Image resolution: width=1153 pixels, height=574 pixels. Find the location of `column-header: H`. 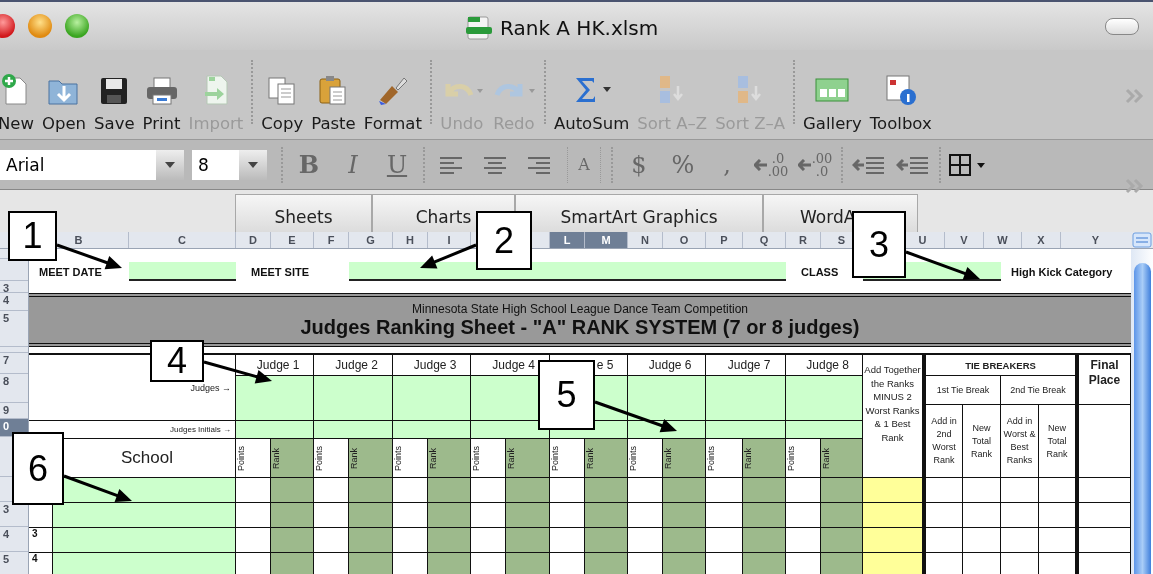

column-header: H is located at coordinates (409, 240).